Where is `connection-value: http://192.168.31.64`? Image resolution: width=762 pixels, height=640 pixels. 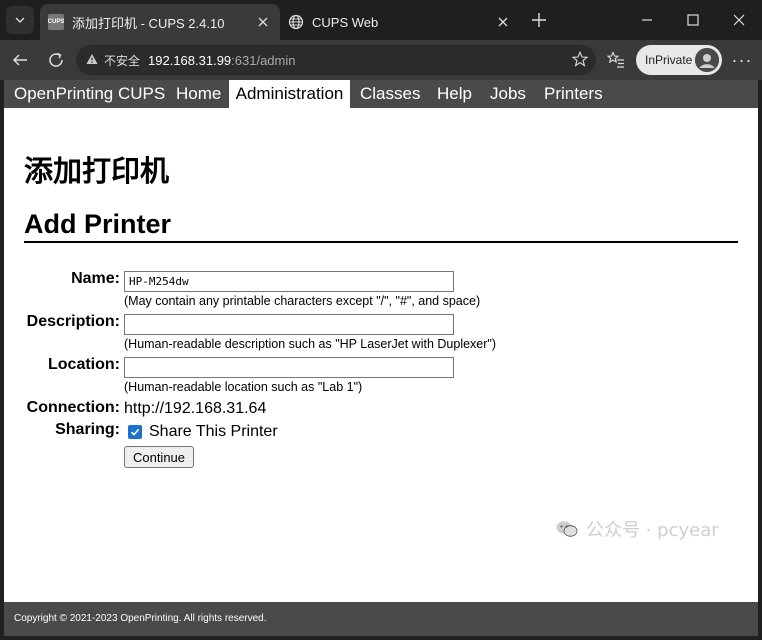
connection-value: http://192.168.31.64 is located at coordinates (195, 408).